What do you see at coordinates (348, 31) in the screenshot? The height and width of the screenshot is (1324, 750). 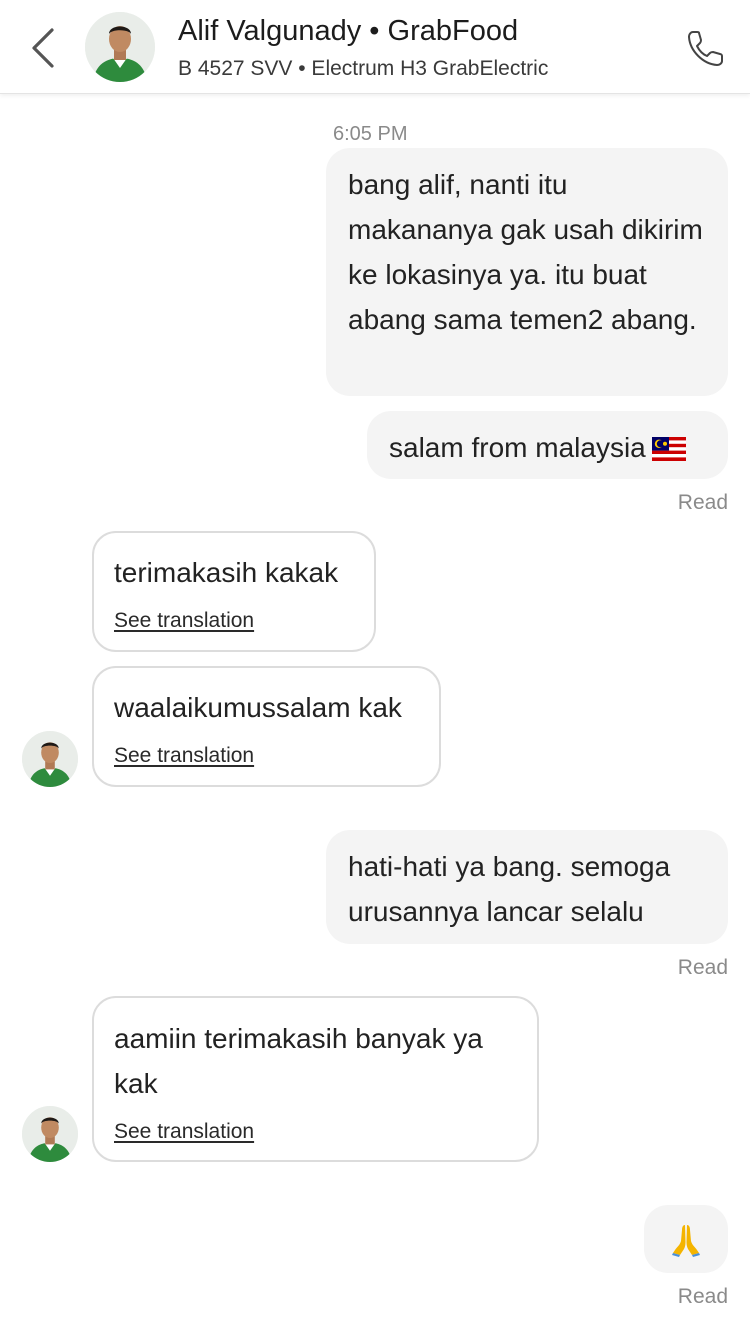 I see `driver-name-title: Alif Valgunady • GrabFood` at bounding box center [348, 31].